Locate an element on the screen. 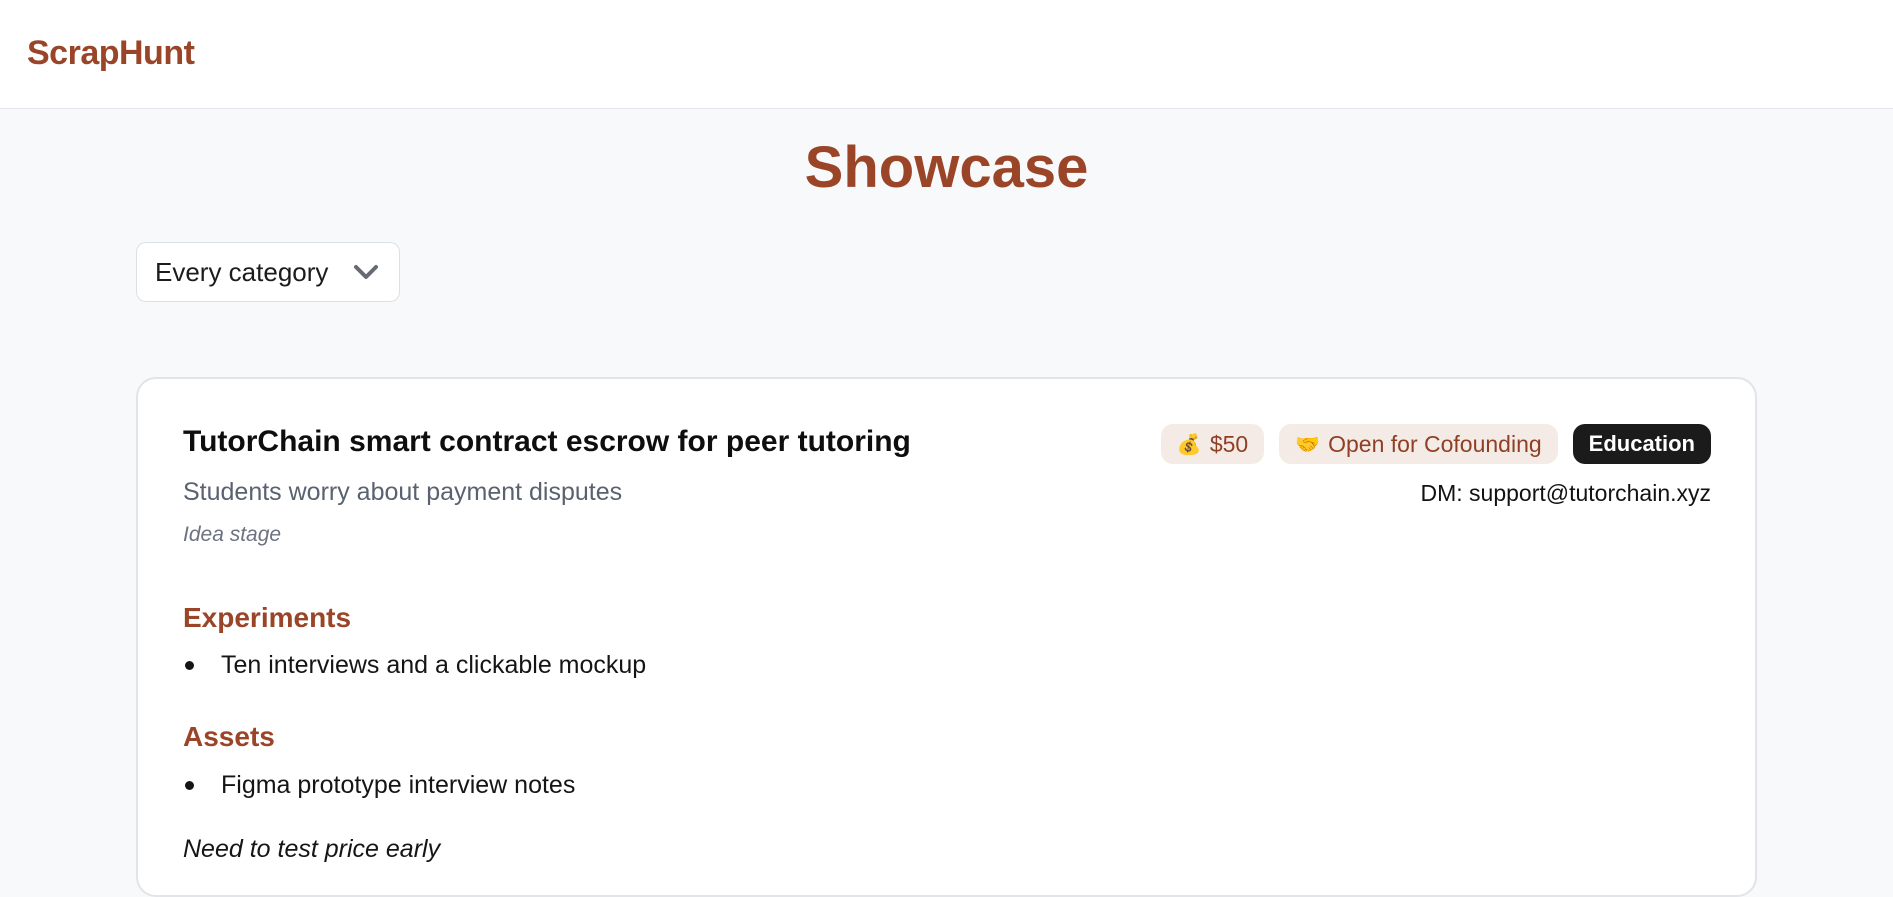  card-subtitle: Students worry about payment disputes is located at coordinates (403, 492).